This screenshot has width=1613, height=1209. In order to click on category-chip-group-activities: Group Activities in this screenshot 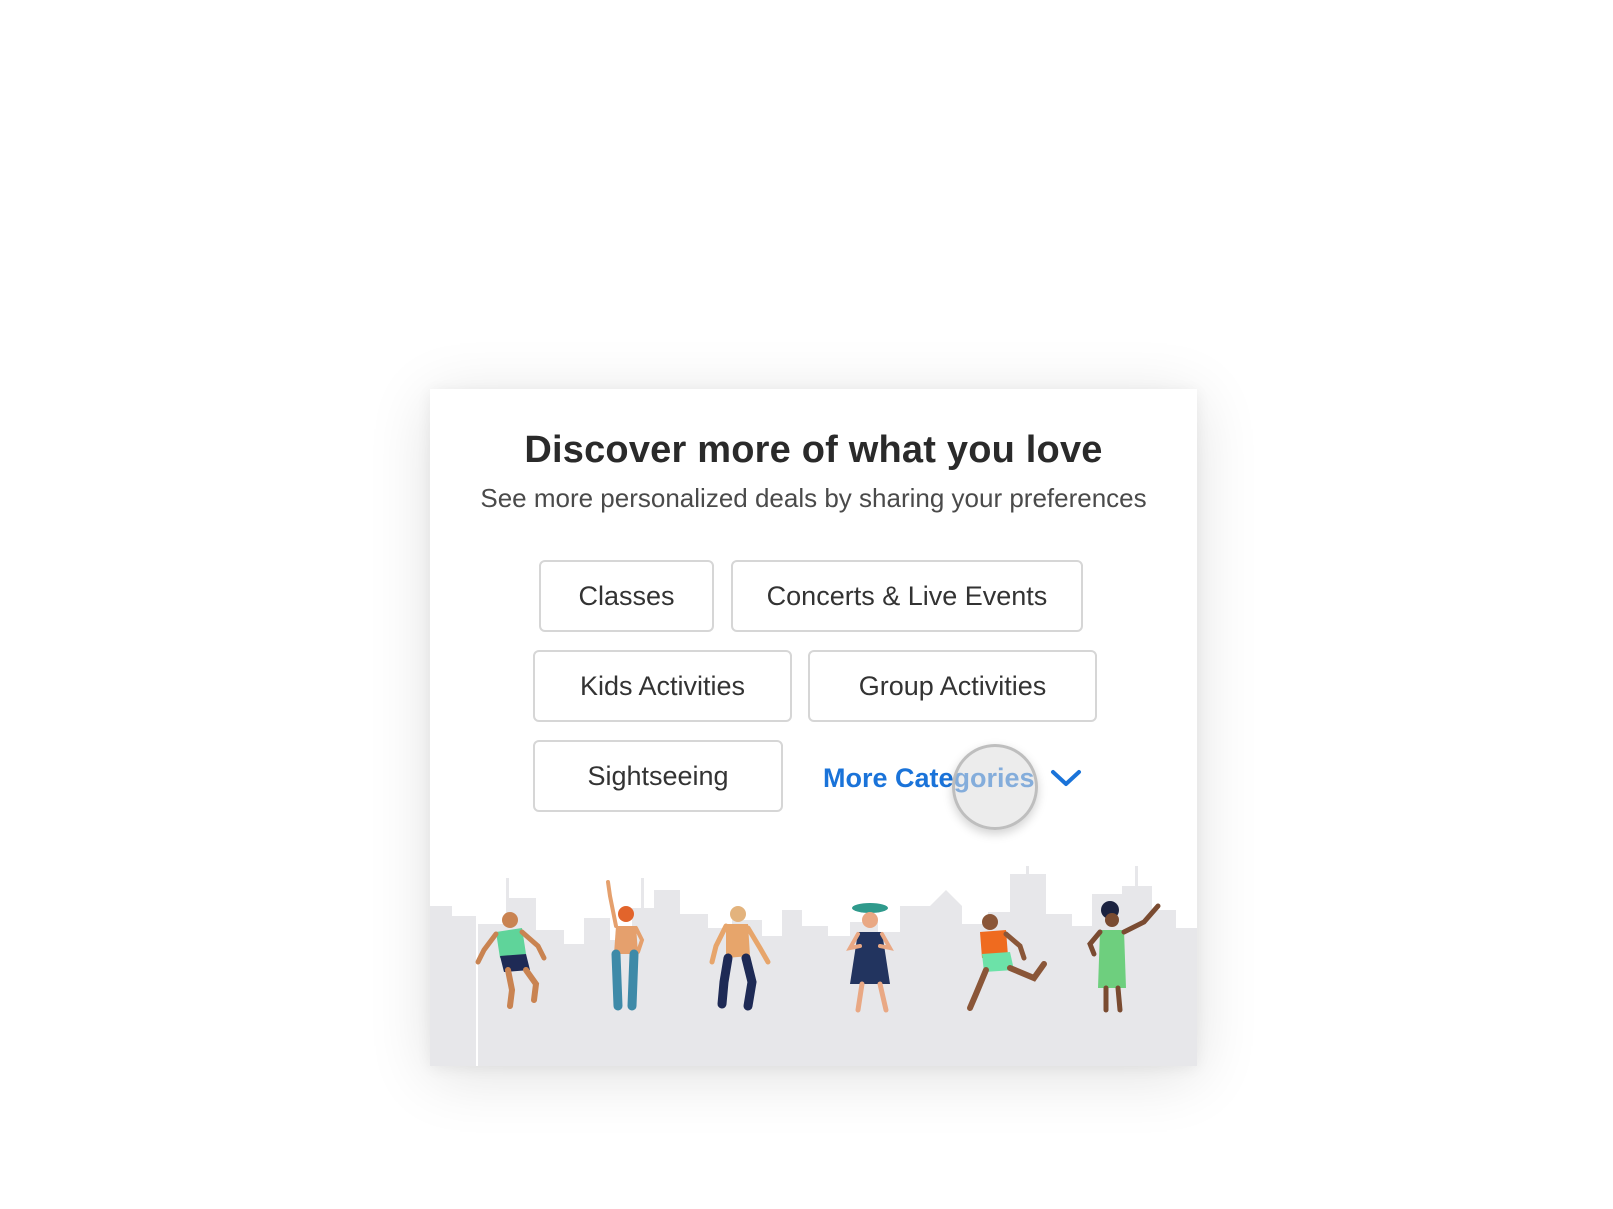, I will do `click(952, 686)`.